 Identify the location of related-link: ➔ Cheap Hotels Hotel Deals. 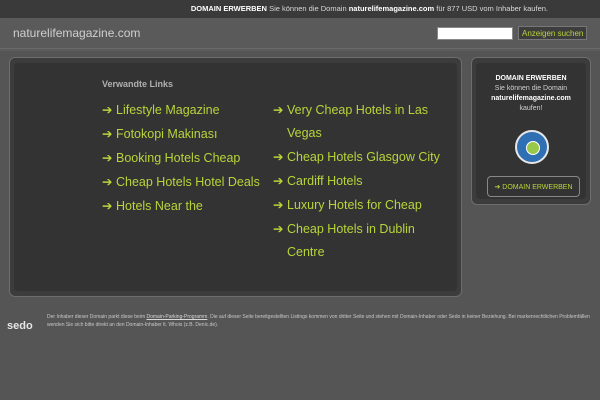
(184, 182).